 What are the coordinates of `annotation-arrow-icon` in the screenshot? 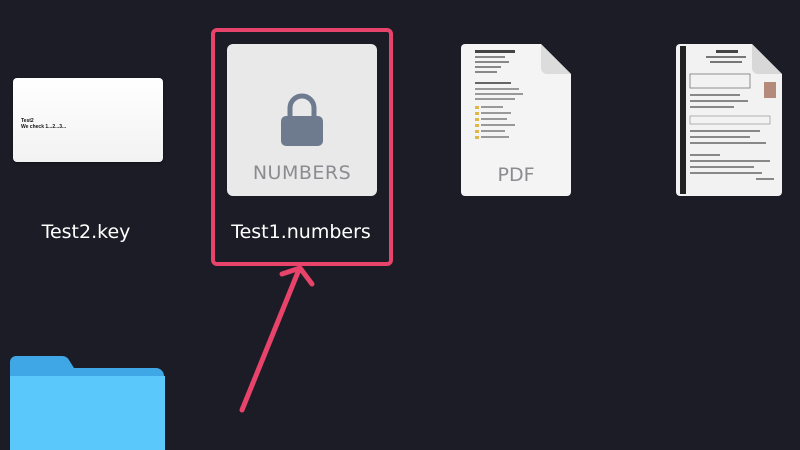 It's located at (277, 339).